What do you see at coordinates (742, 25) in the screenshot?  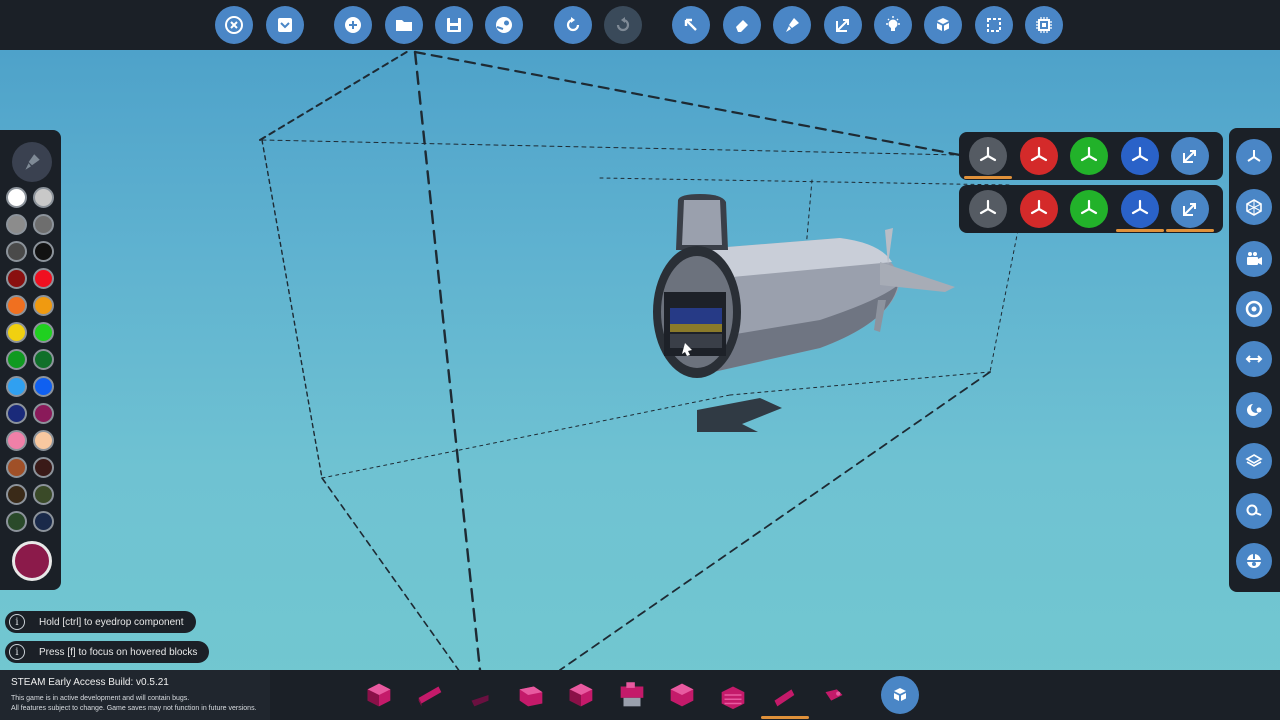 I see `eraser-button` at bounding box center [742, 25].